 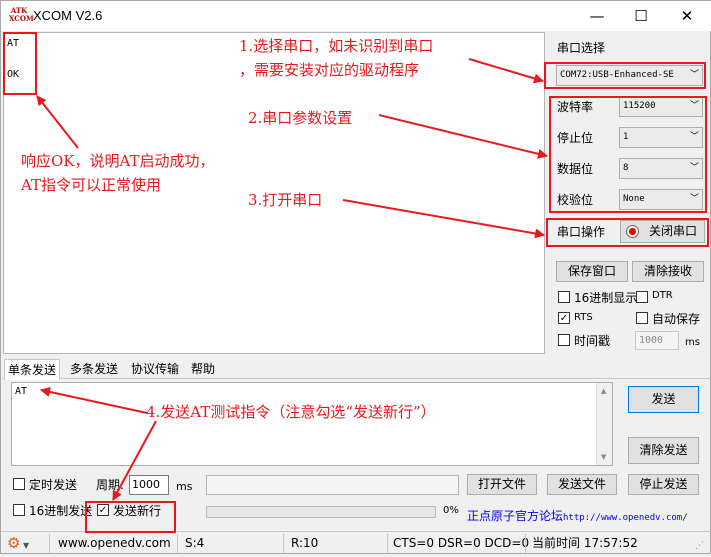 What do you see at coordinates (134, 460) in the screenshot?
I see `arrow-to-newline` at bounding box center [134, 460].